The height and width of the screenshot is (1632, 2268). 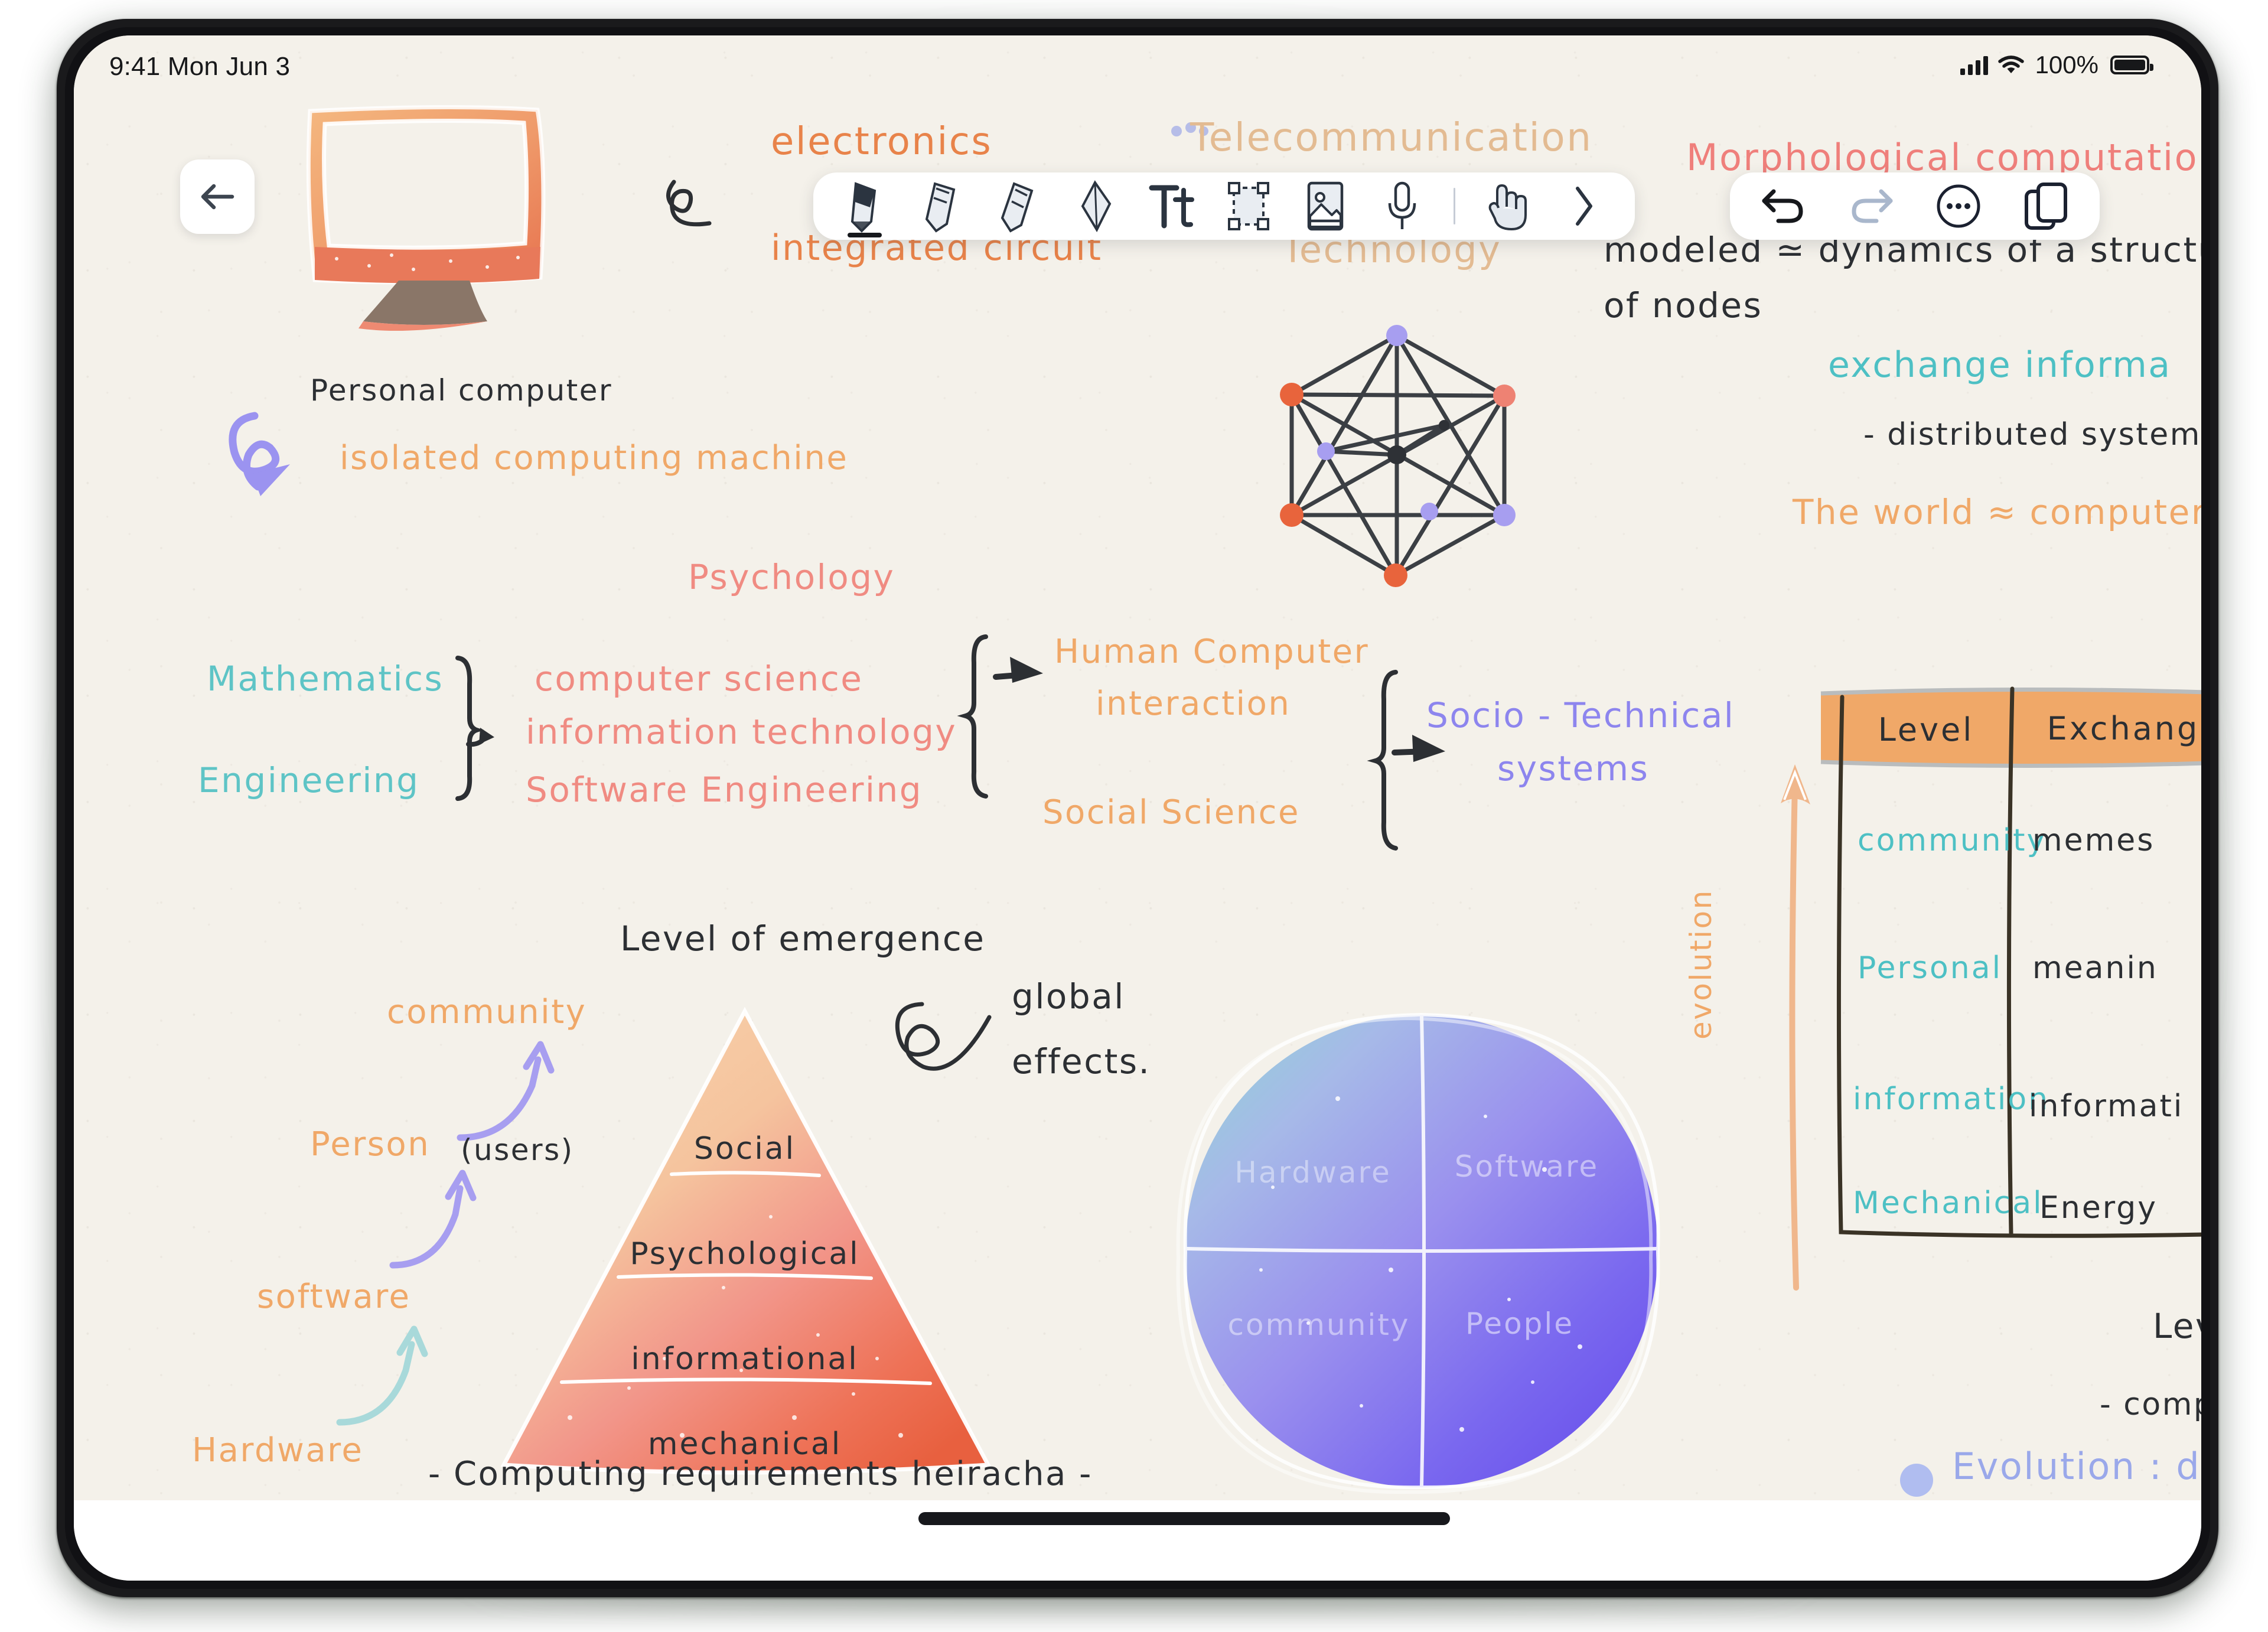 I want to click on socio-technical-line2: systems, so click(x=1573, y=769).